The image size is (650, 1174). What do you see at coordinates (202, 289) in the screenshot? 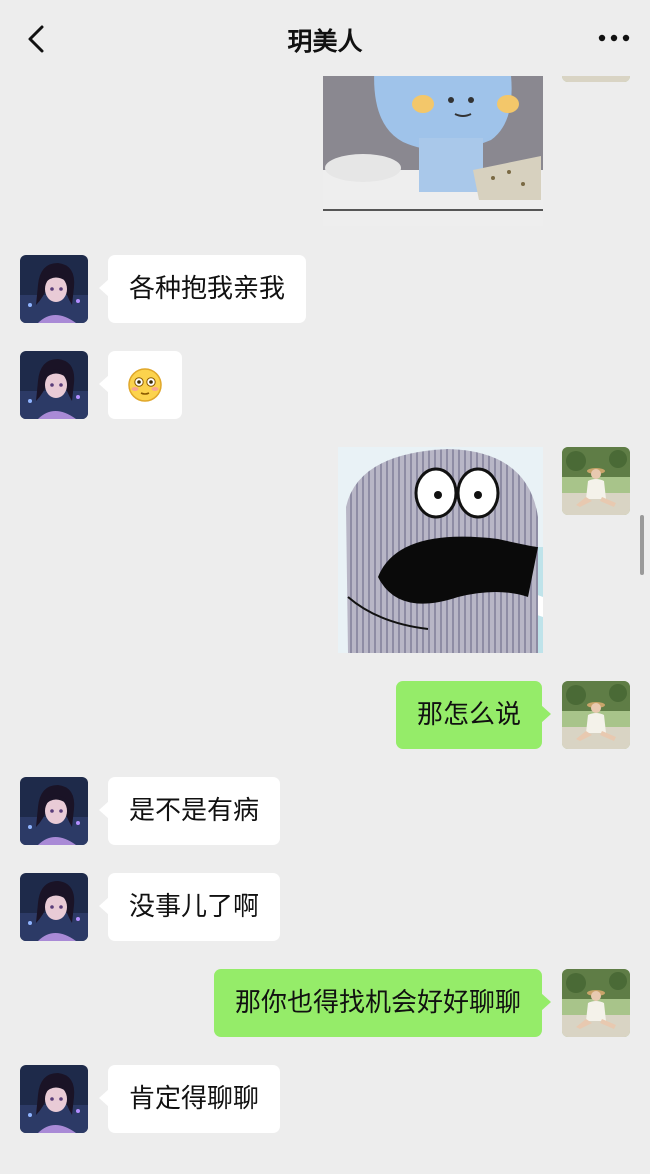
I see `message-bubble-incoming: 各种抱我亲我` at bounding box center [202, 289].